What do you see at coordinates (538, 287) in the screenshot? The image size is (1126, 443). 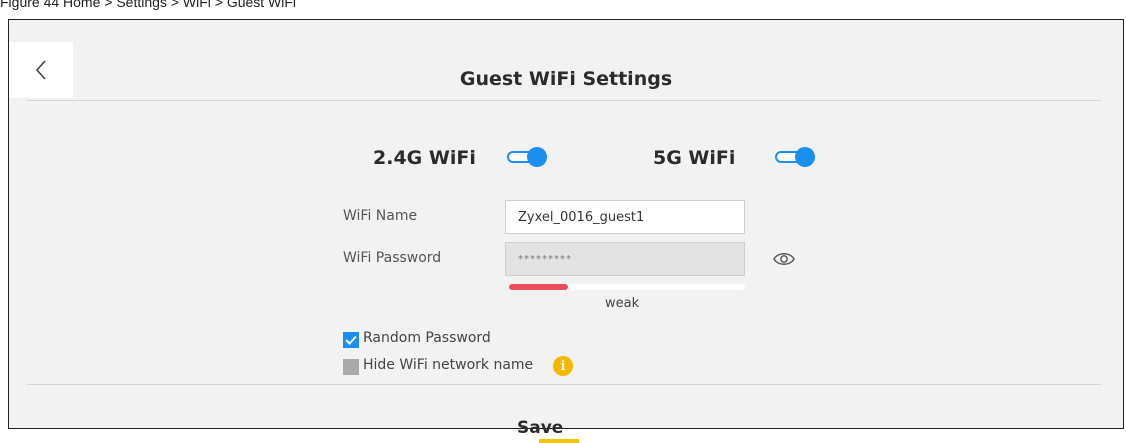 I see `password-strength-fill` at bounding box center [538, 287].